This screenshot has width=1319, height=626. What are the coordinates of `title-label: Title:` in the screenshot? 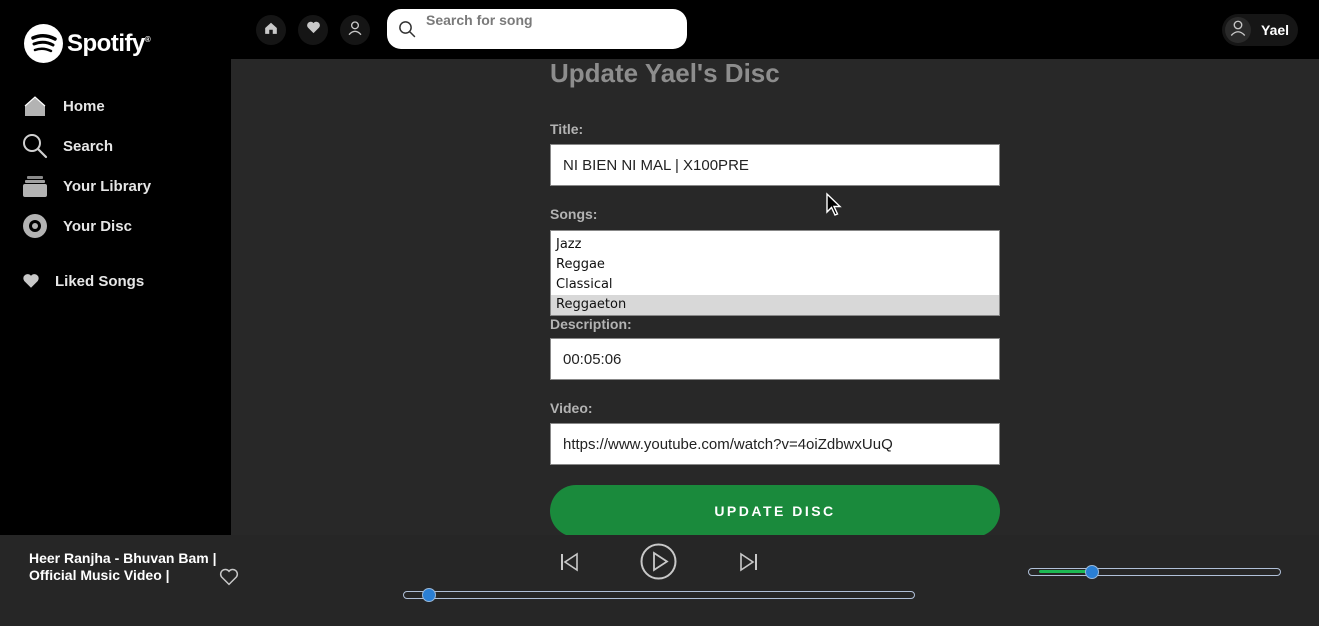 It's located at (567, 129).